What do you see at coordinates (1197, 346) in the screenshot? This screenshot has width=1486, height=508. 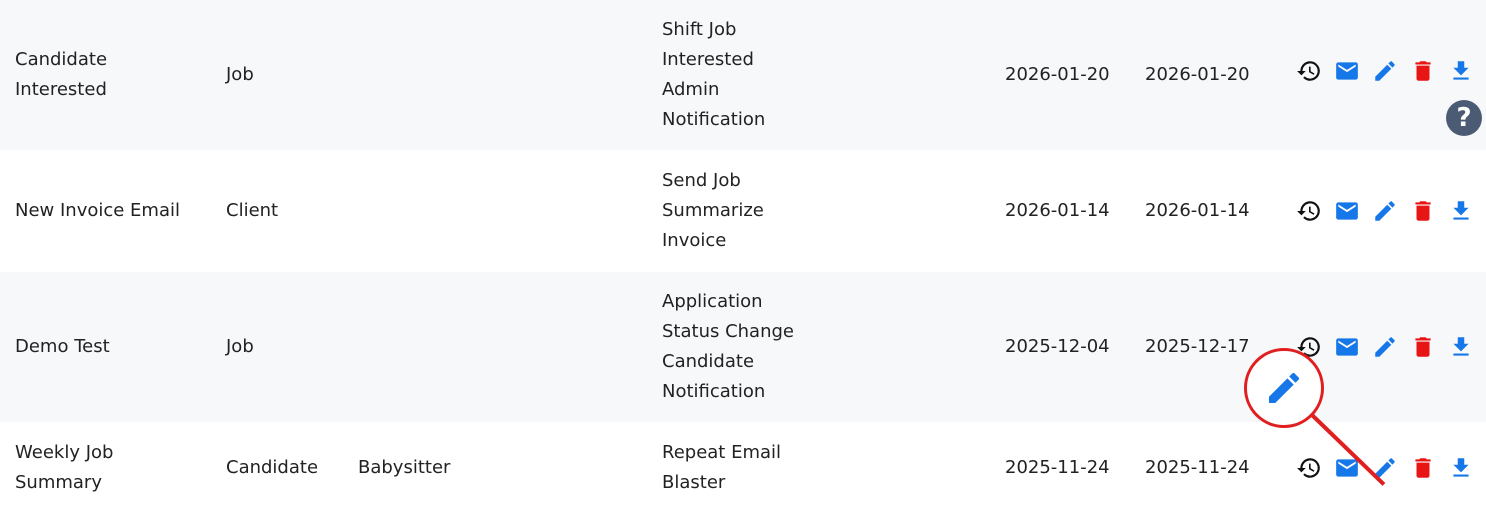 I see `row-updated-date: 2025-12-17` at bounding box center [1197, 346].